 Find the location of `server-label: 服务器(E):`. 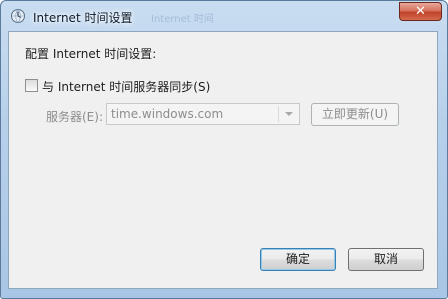

server-label: 服务器(E): is located at coordinates (74, 117).